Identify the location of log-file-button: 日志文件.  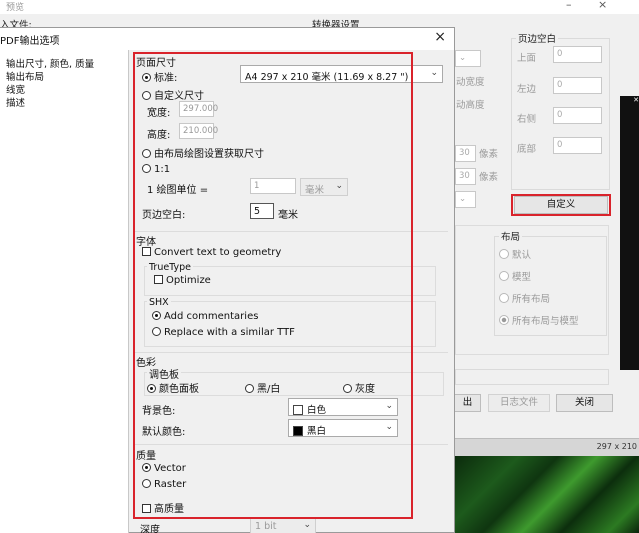
(519, 403).